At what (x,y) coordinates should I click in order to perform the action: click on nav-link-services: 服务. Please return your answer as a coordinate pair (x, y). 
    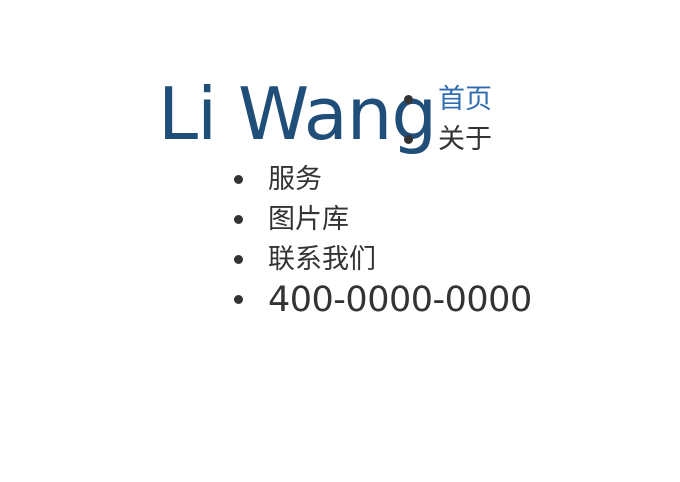
    Looking at the image, I should click on (295, 179).